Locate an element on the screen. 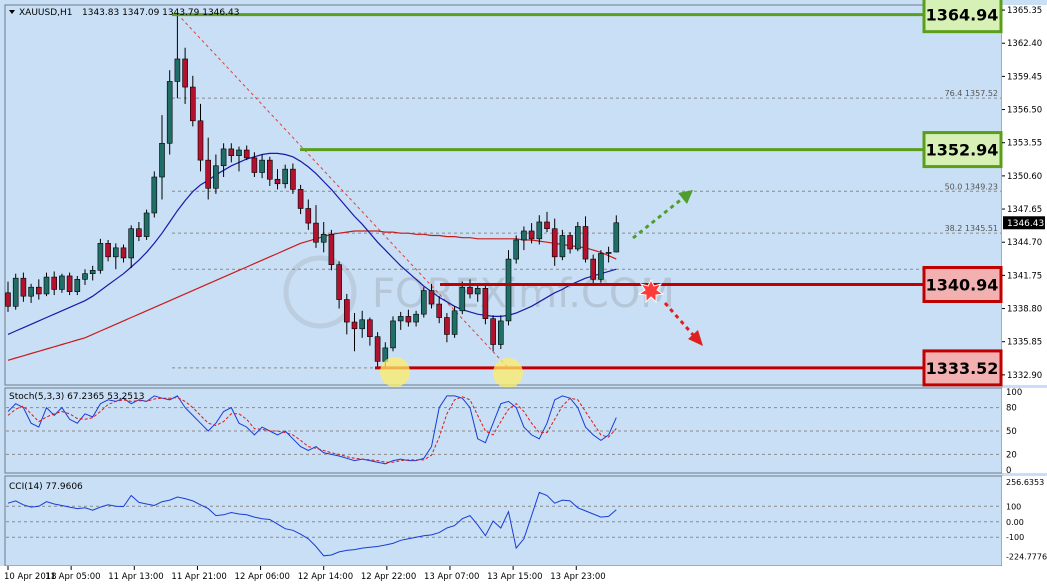 The image size is (1047, 588). current-price-marker: 1346.43 is located at coordinates (1024, 223).